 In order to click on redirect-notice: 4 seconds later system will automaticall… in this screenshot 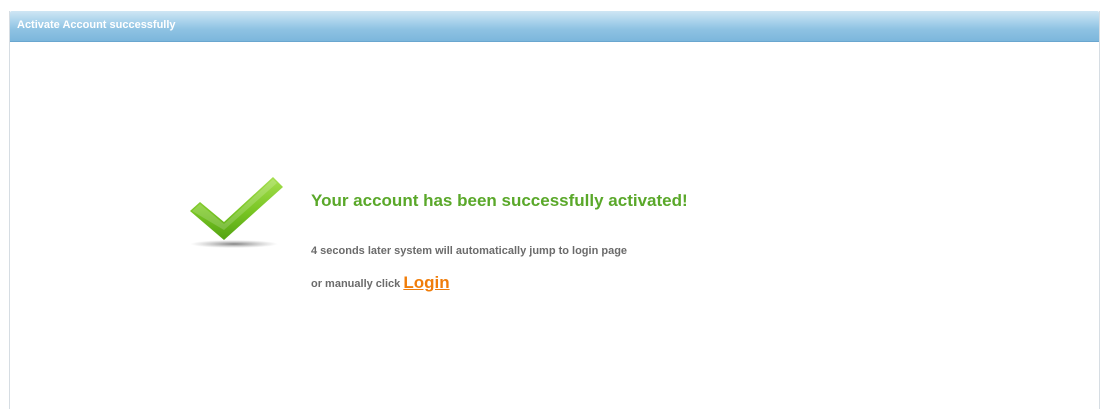, I will do `click(469, 251)`.